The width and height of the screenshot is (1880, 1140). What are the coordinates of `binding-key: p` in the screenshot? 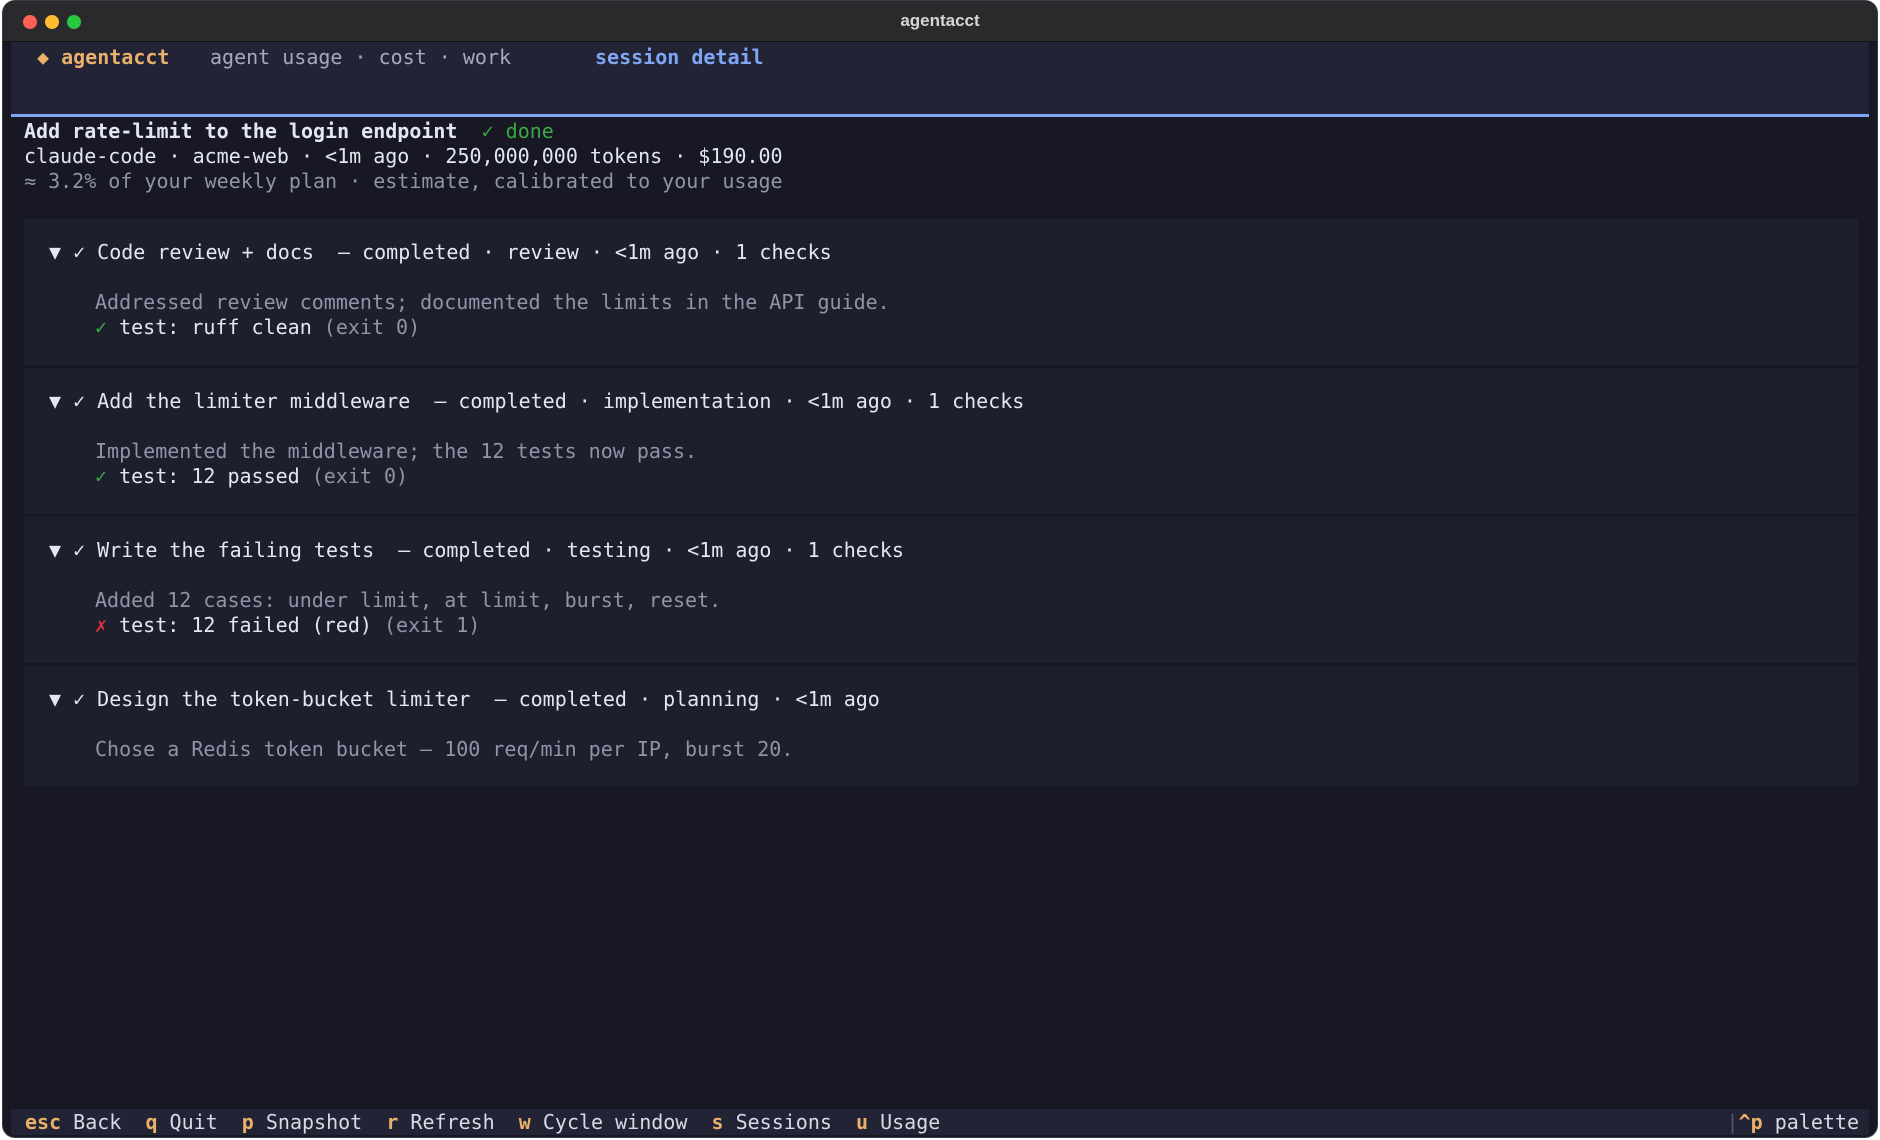 It's located at (247, 1122).